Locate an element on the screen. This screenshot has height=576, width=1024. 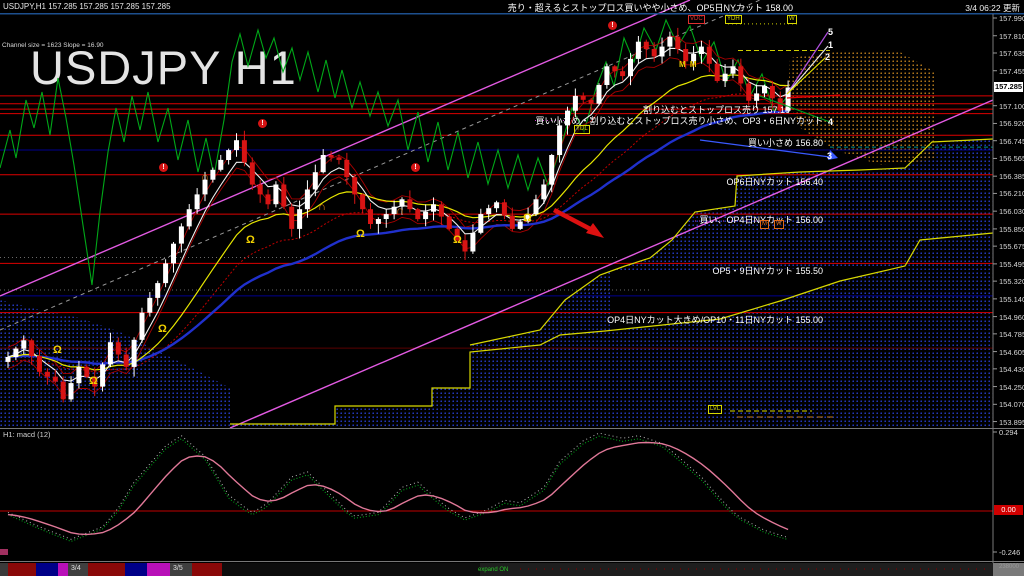
price-axis-label: 154.430 is located at coordinates (1011, 369).